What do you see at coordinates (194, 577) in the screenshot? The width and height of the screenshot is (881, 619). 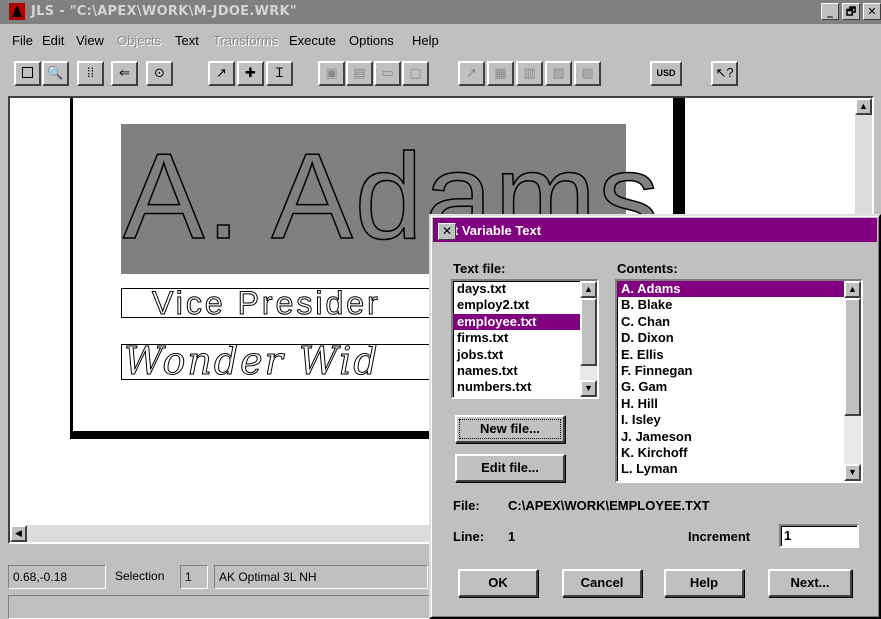 I see `selection-count: 1` at bounding box center [194, 577].